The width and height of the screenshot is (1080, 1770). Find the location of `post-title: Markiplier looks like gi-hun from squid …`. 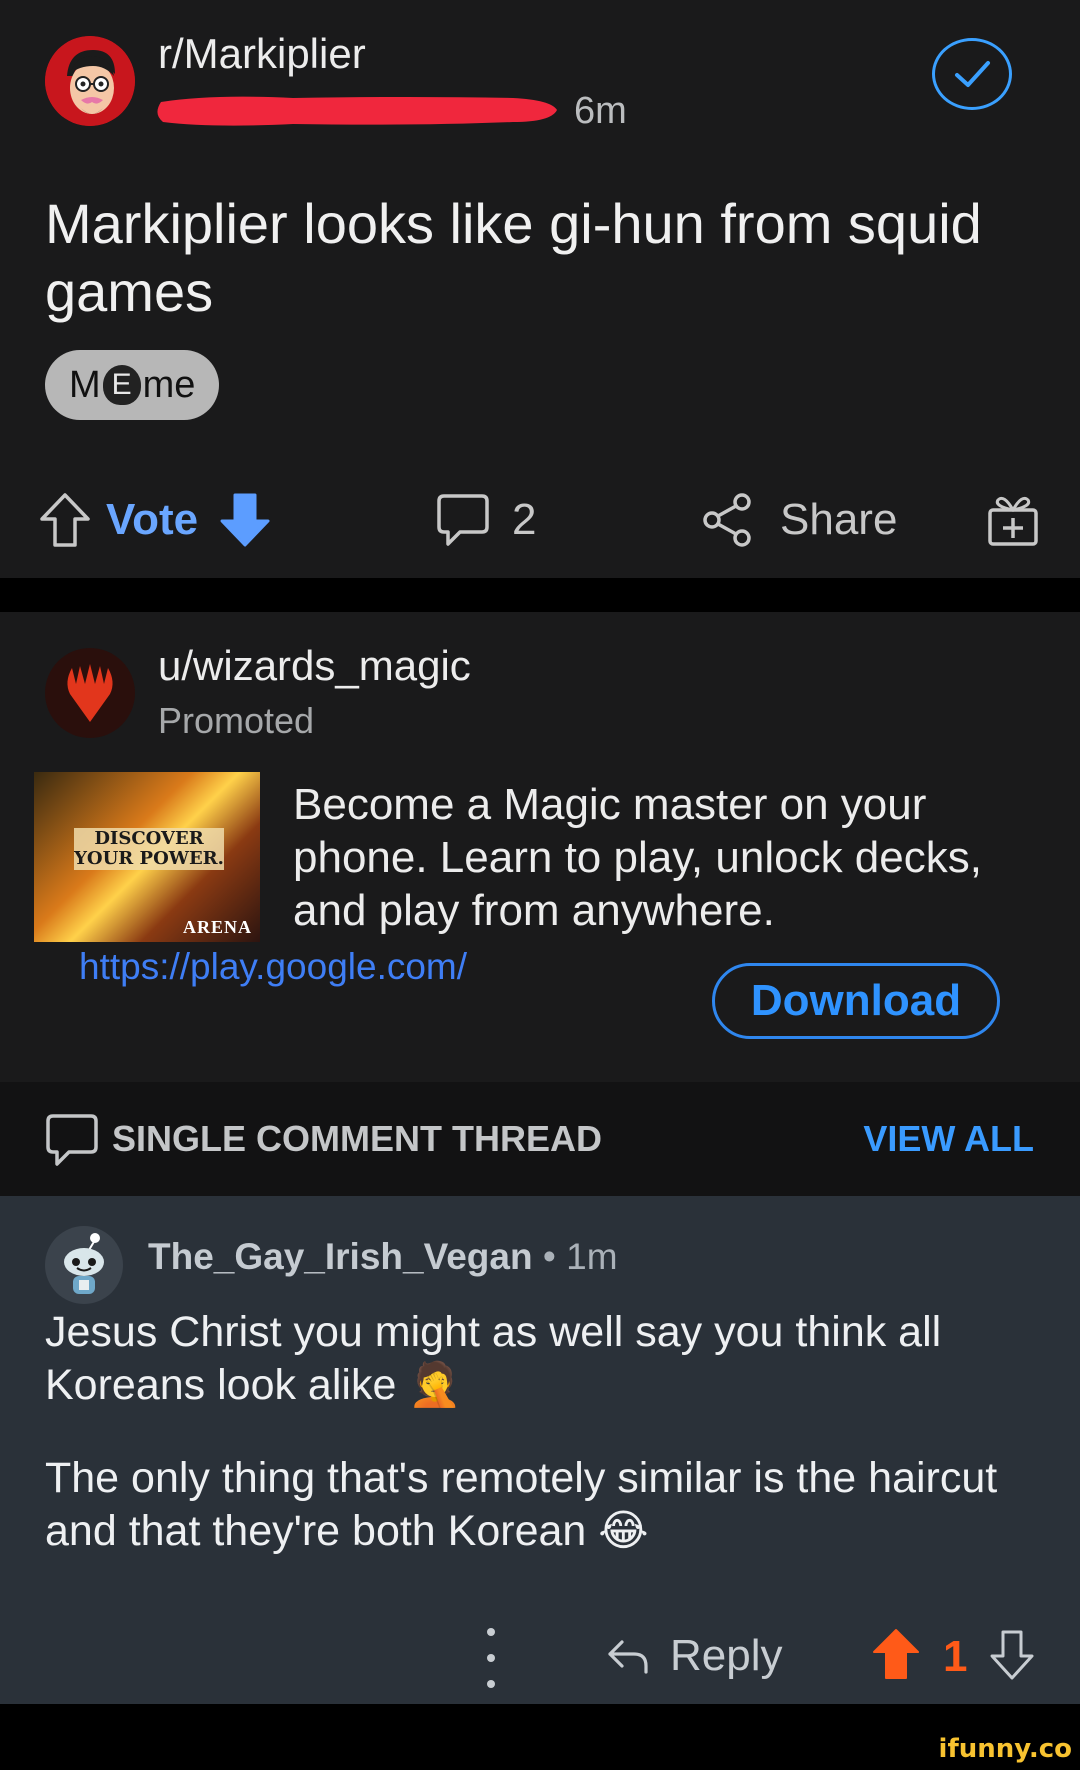

post-title: Markiplier looks like gi-hun from squid … is located at coordinates (540, 258).